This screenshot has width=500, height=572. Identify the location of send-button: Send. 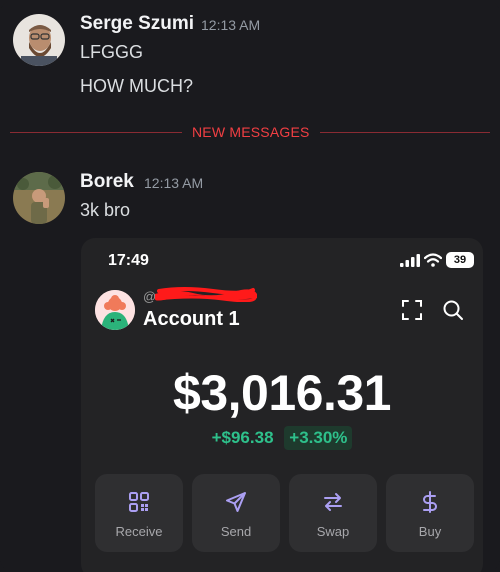
(236, 513).